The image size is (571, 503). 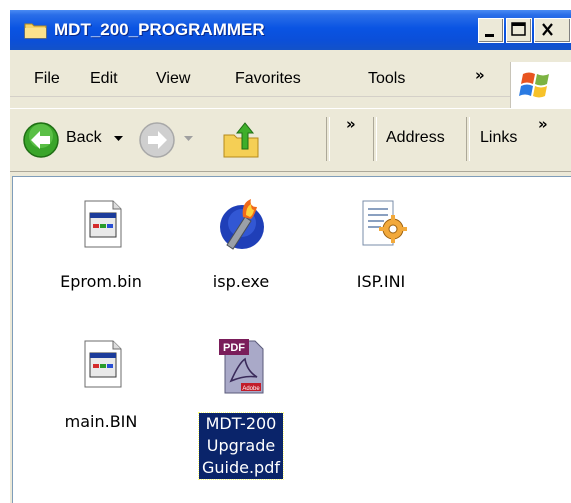 What do you see at coordinates (101, 389) in the screenshot?
I see `file-item-main-bin: main.BIN` at bounding box center [101, 389].